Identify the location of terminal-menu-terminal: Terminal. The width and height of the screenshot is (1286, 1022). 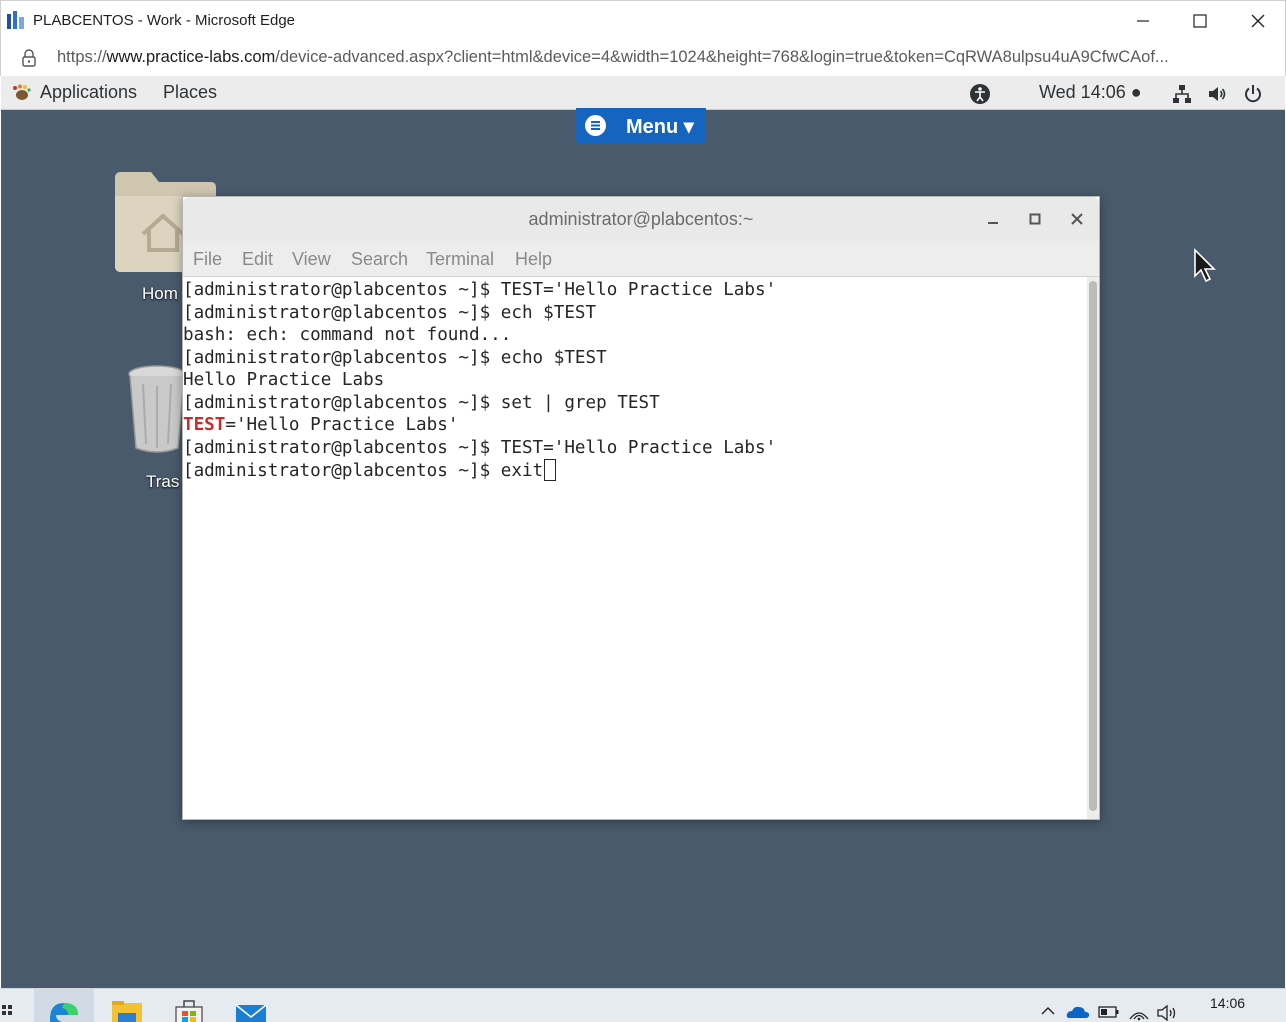
(460, 259).